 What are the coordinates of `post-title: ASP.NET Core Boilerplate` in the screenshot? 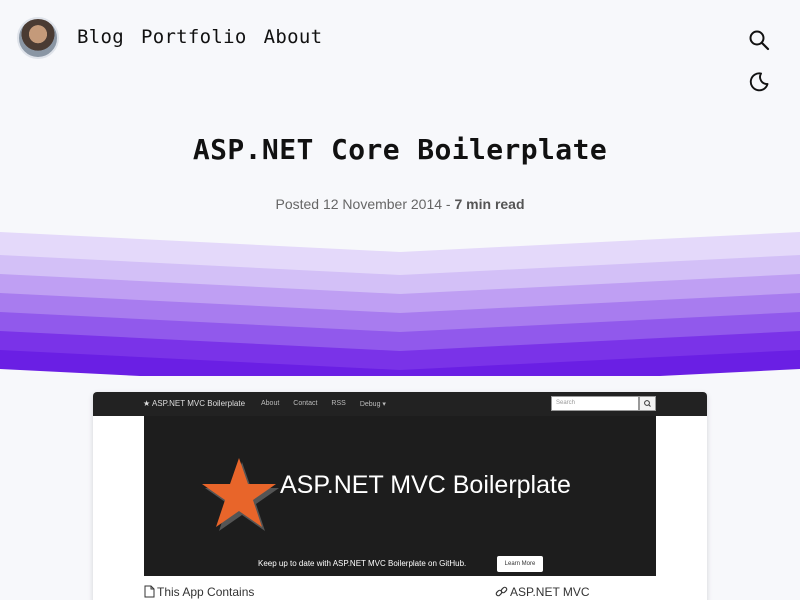 It's located at (400, 149).